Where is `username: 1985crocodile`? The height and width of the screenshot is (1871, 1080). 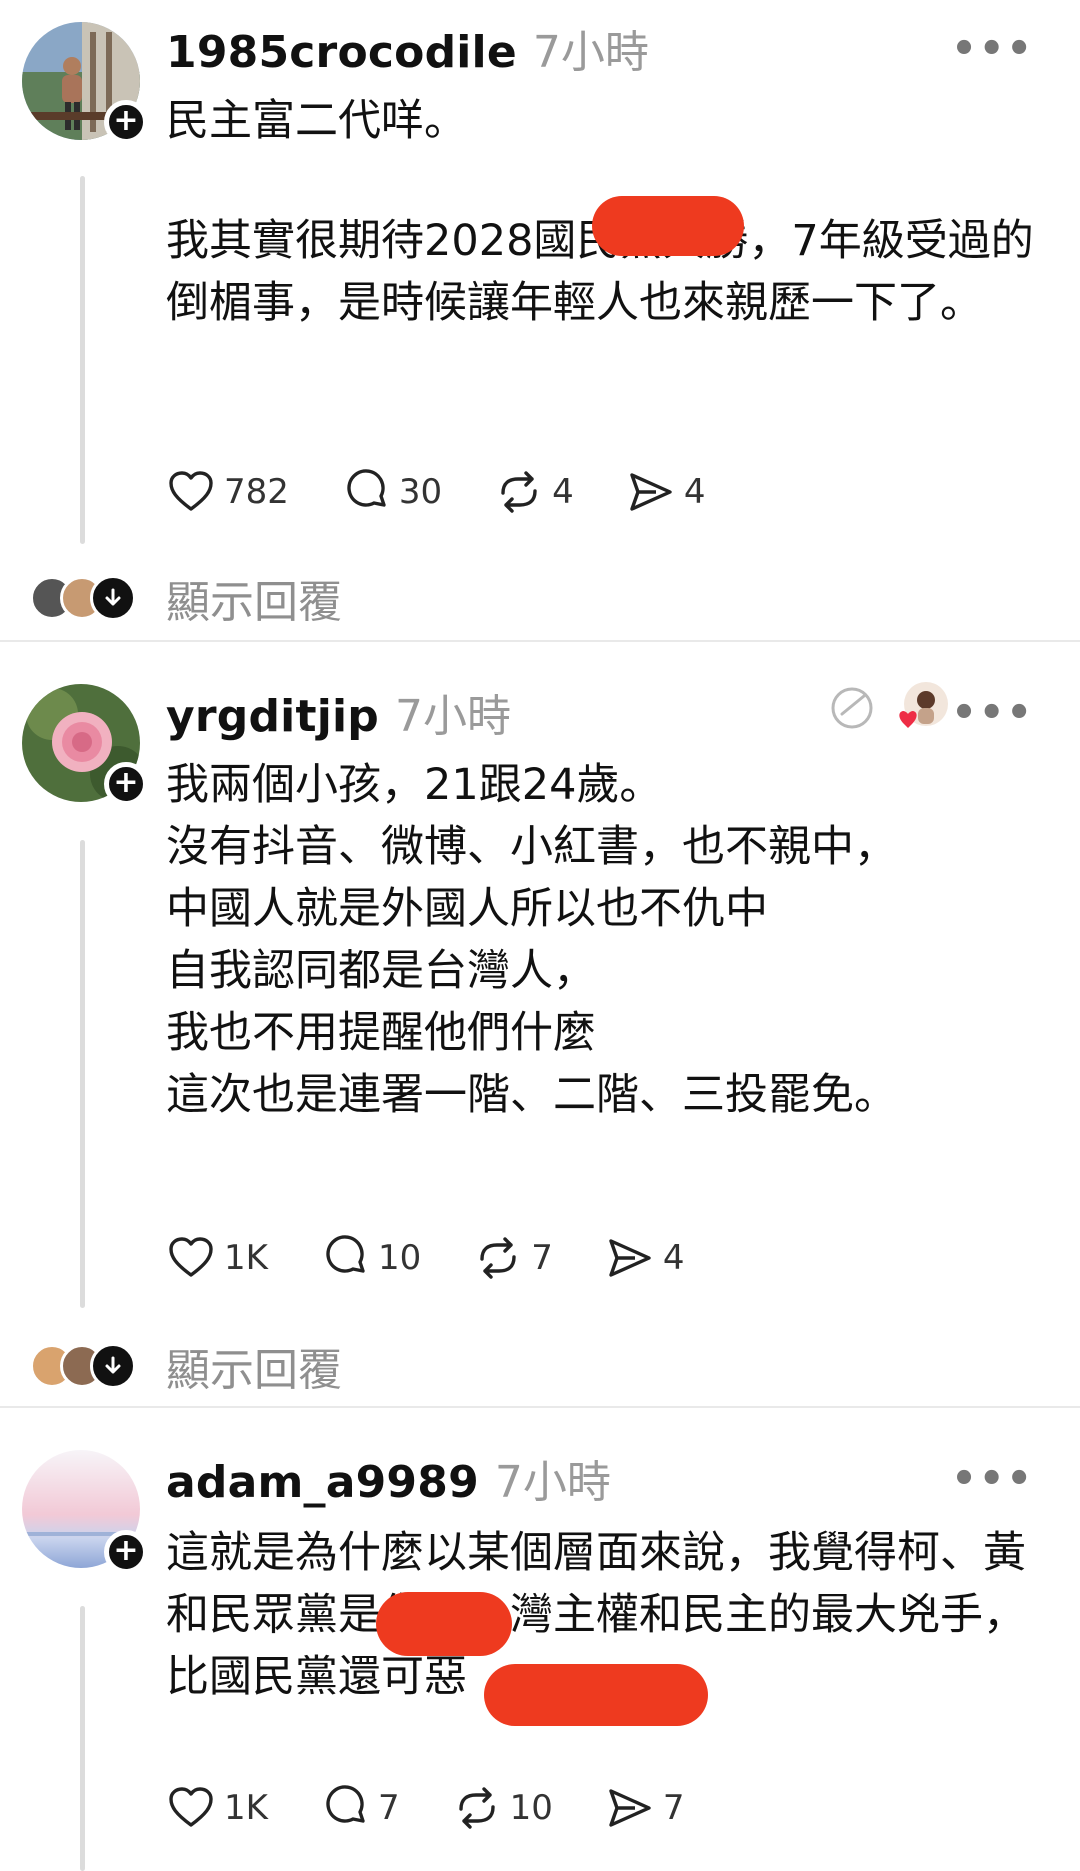
username: 1985crocodile is located at coordinates (341, 52).